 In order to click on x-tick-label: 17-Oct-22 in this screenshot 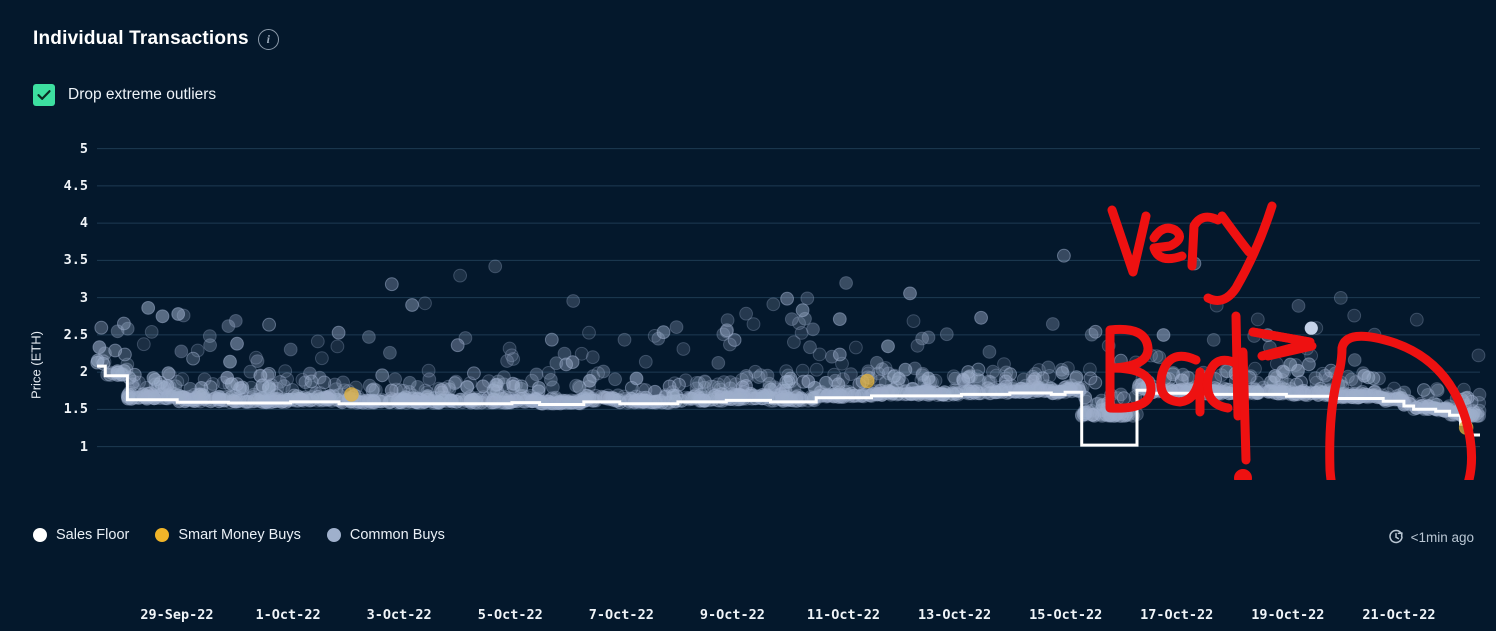, I will do `click(1177, 615)`.